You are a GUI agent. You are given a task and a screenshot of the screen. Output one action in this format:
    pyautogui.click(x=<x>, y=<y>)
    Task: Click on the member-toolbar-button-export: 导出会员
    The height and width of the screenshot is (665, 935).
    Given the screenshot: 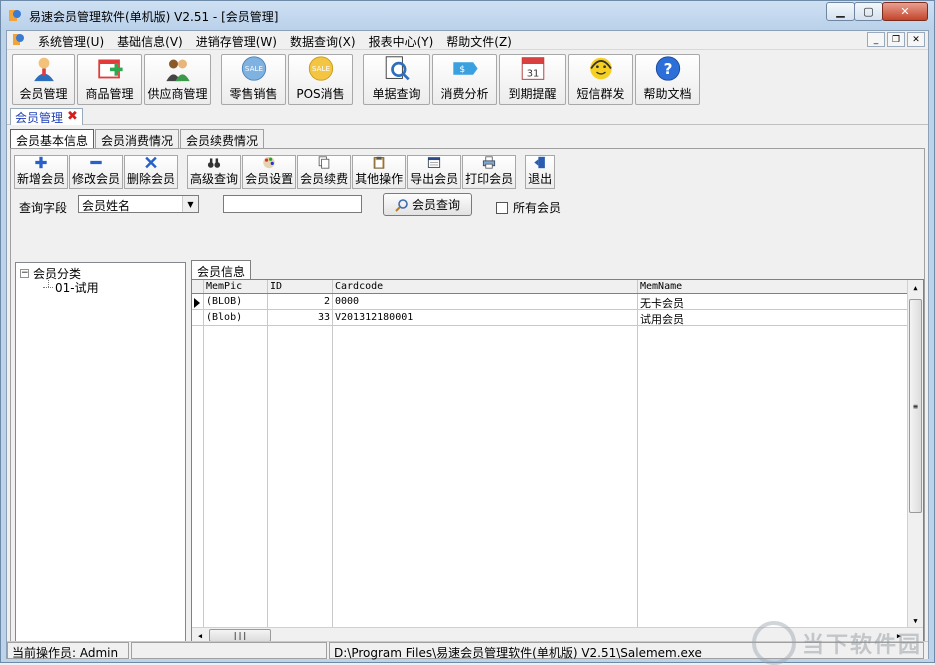 What is the action you would take?
    pyautogui.click(x=434, y=172)
    